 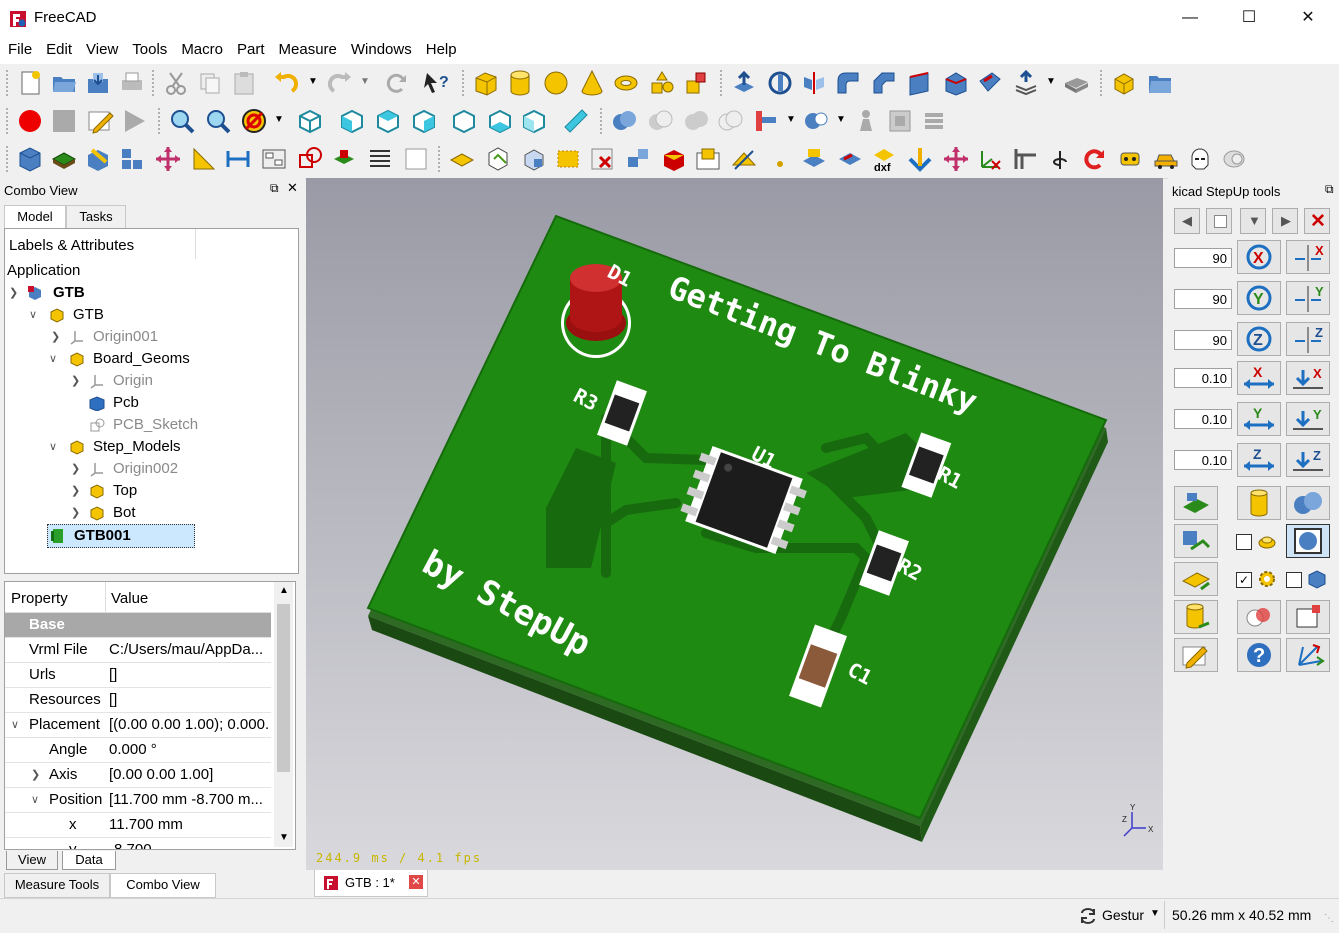 I want to click on ksu-dim-icon, so click(x=568, y=159).